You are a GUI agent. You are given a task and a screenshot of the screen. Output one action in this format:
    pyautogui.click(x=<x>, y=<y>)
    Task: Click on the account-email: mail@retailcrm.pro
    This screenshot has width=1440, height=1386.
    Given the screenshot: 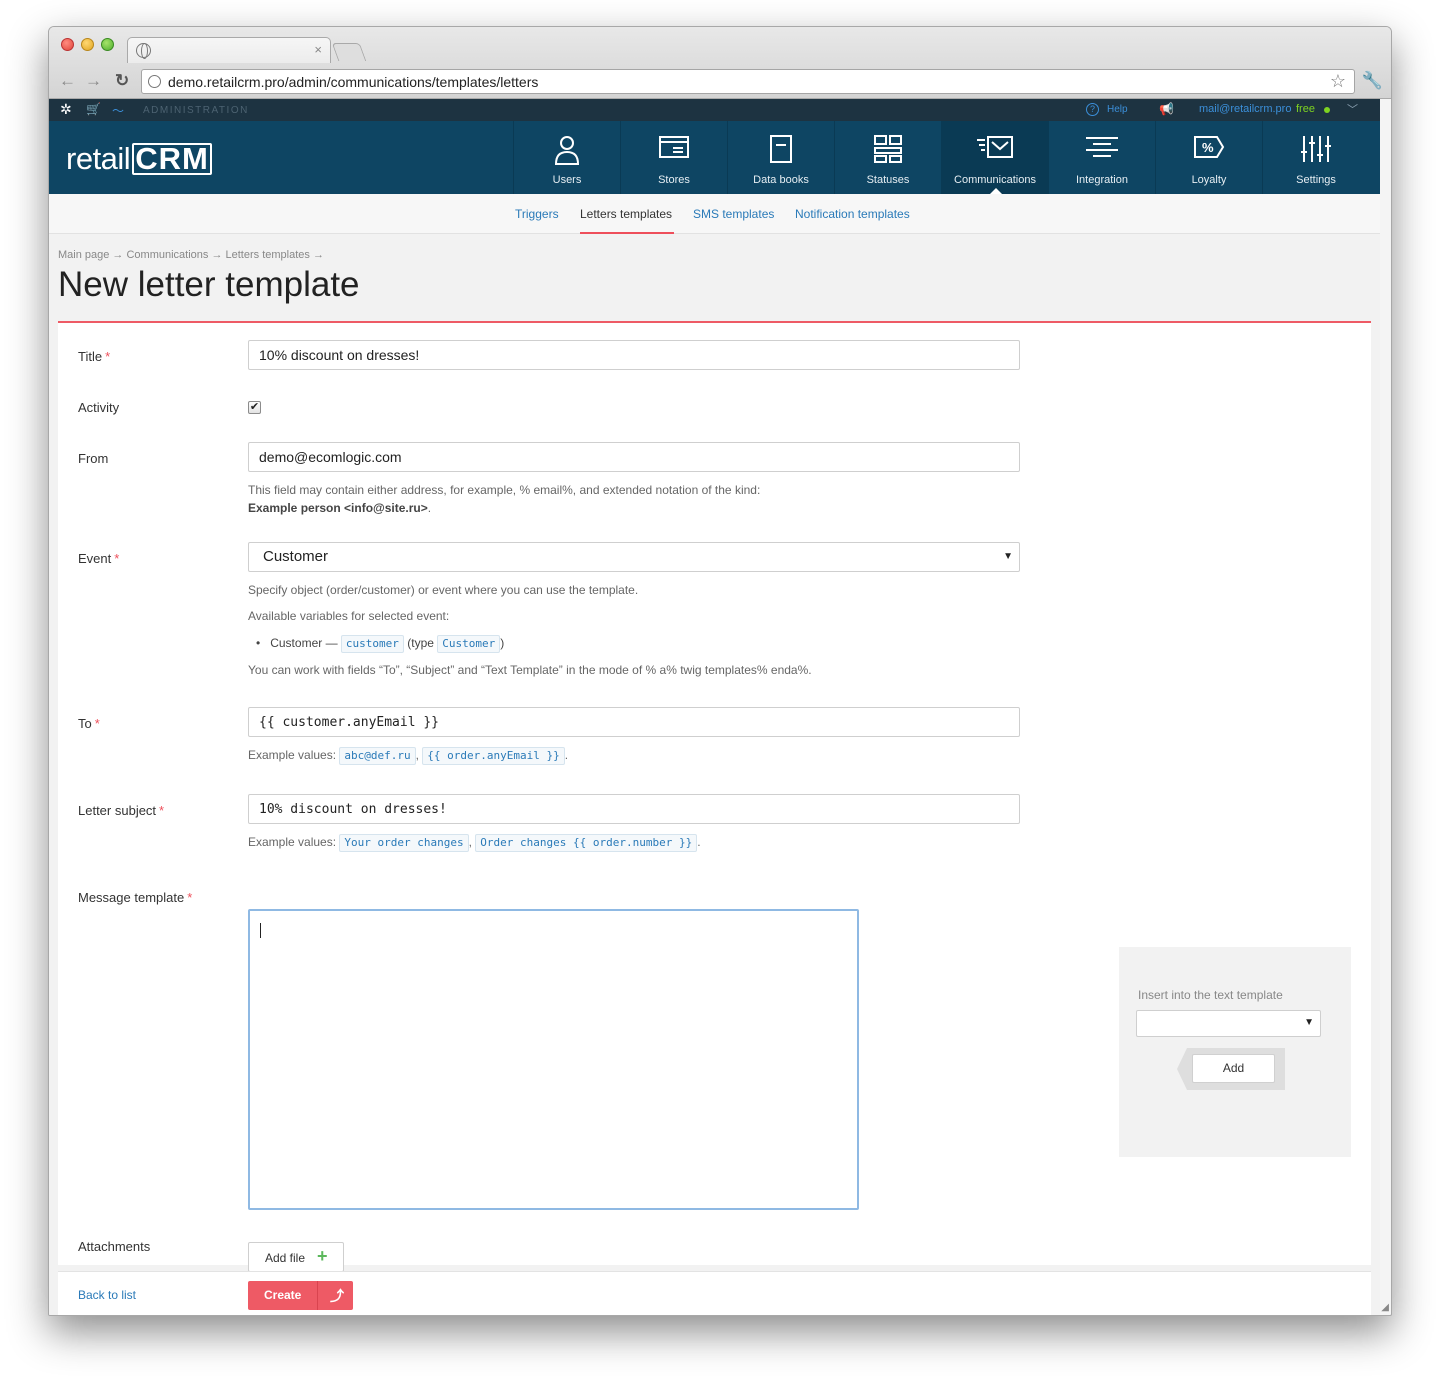 What is the action you would take?
    pyautogui.click(x=1245, y=109)
    